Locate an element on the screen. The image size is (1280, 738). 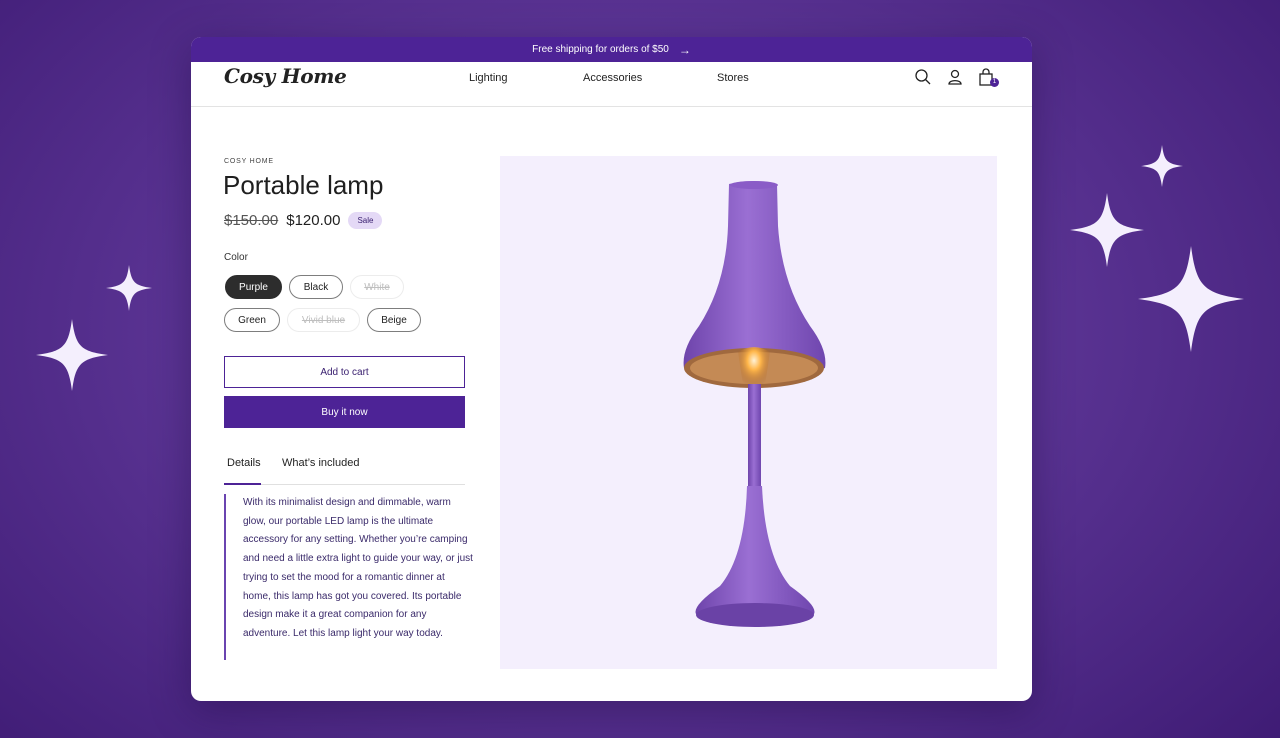
product-vendor: COSY HOME is located at coordinates (249, 161).